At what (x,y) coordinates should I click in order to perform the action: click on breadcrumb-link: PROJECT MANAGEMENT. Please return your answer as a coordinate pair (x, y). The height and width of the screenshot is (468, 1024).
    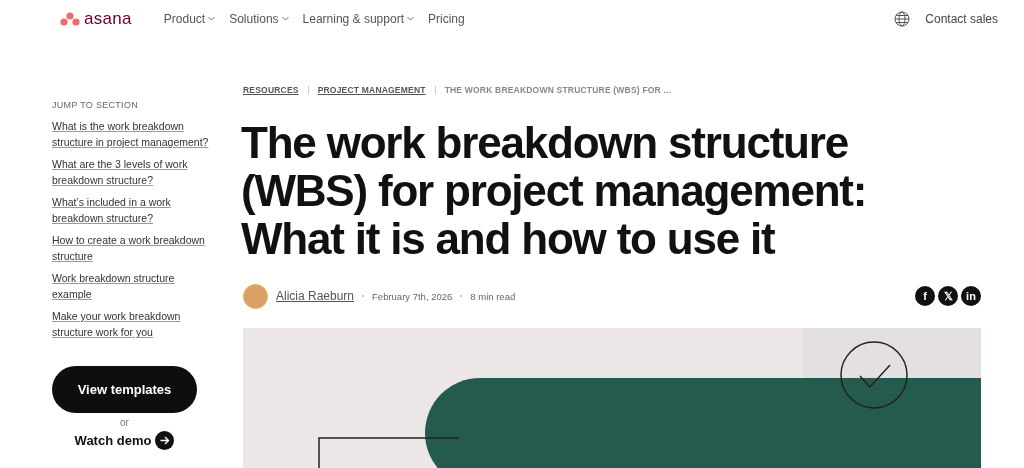
    Looking at the image, I should click on (371, 90).